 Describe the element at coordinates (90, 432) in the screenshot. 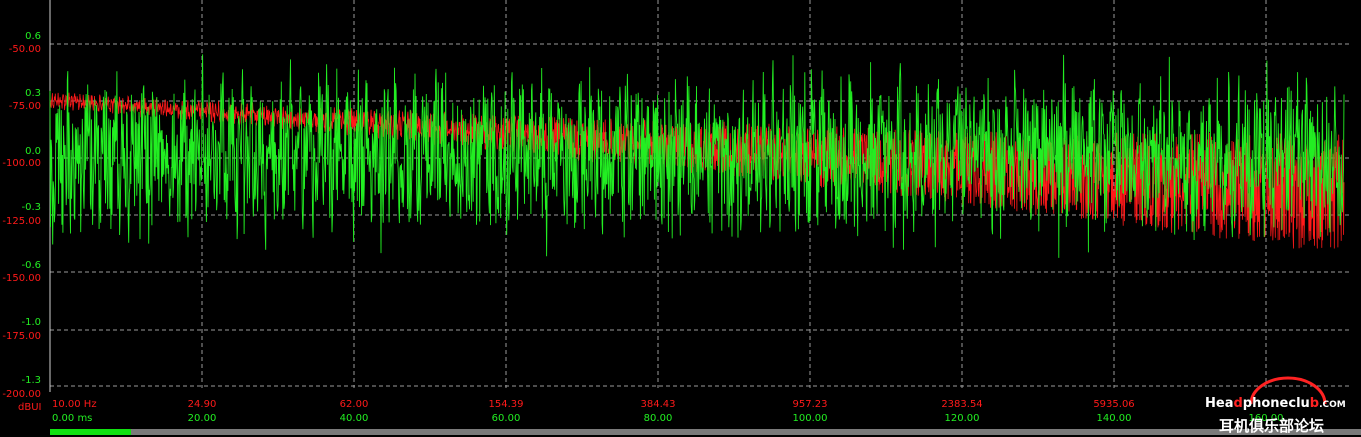

I see `scrollbar-thumb` at that location.